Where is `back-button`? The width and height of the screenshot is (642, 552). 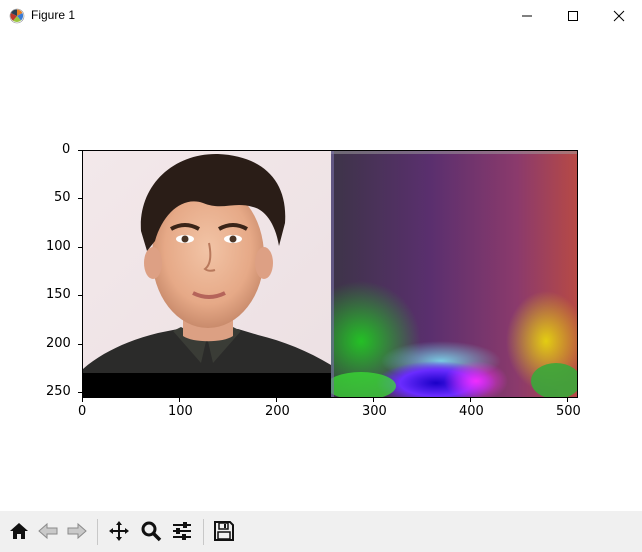 back-button is located at coordinates (48, 531).